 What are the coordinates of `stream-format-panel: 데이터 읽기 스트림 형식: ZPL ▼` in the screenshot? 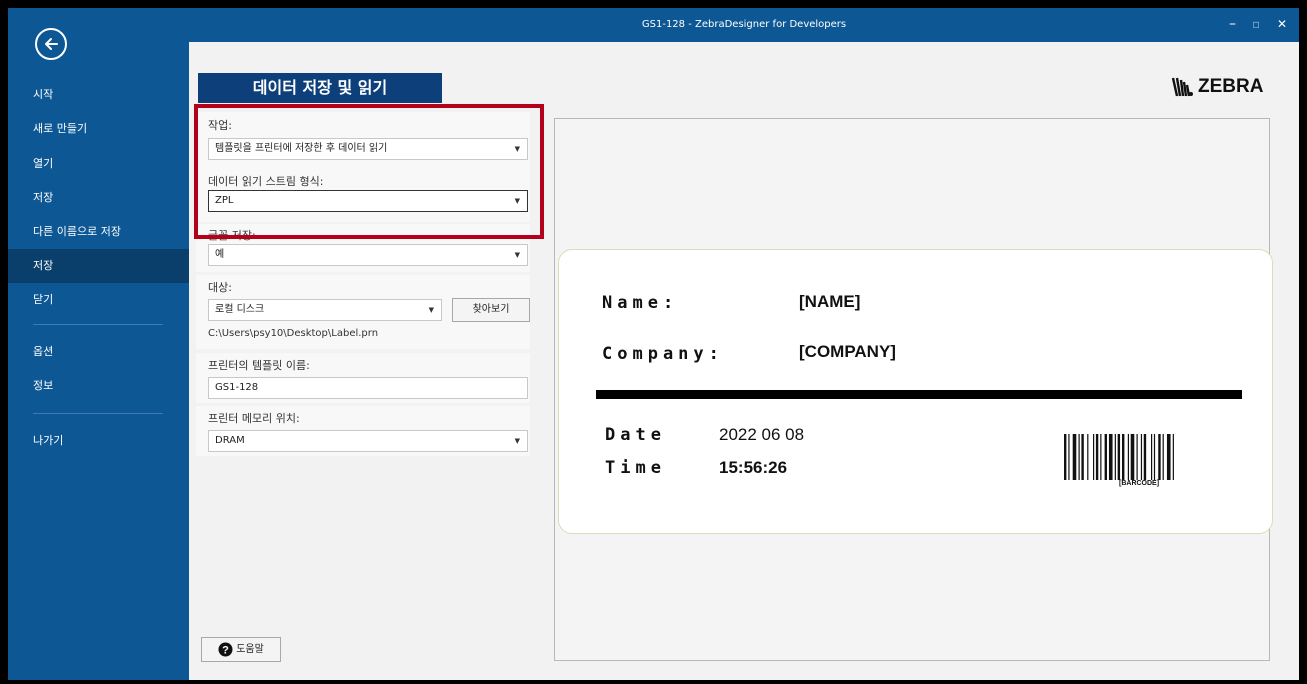 It's located at (363, 196).